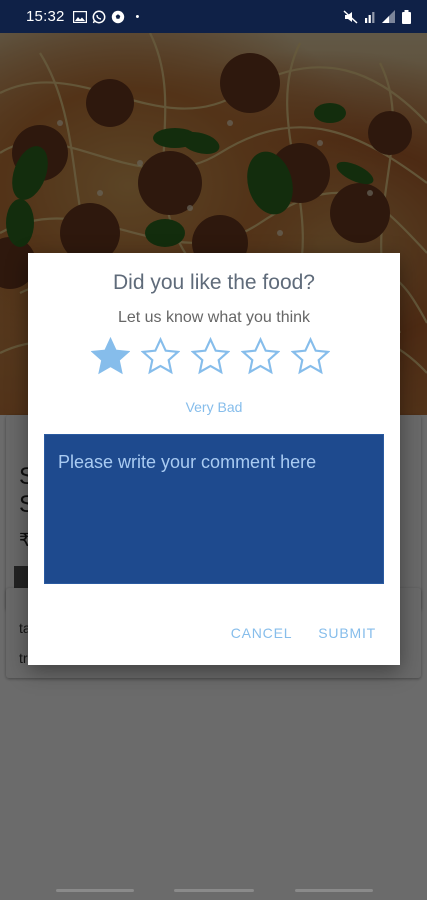  Describe the element at coordinates (406, 16) in the screenshot. I see `battery-icon` at that location.